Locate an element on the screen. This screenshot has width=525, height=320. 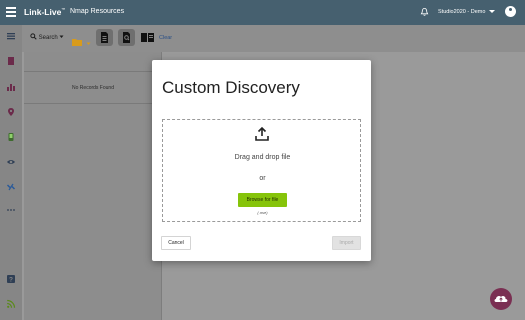
brand-name: Link-Live is located at coordinates (43, 12).